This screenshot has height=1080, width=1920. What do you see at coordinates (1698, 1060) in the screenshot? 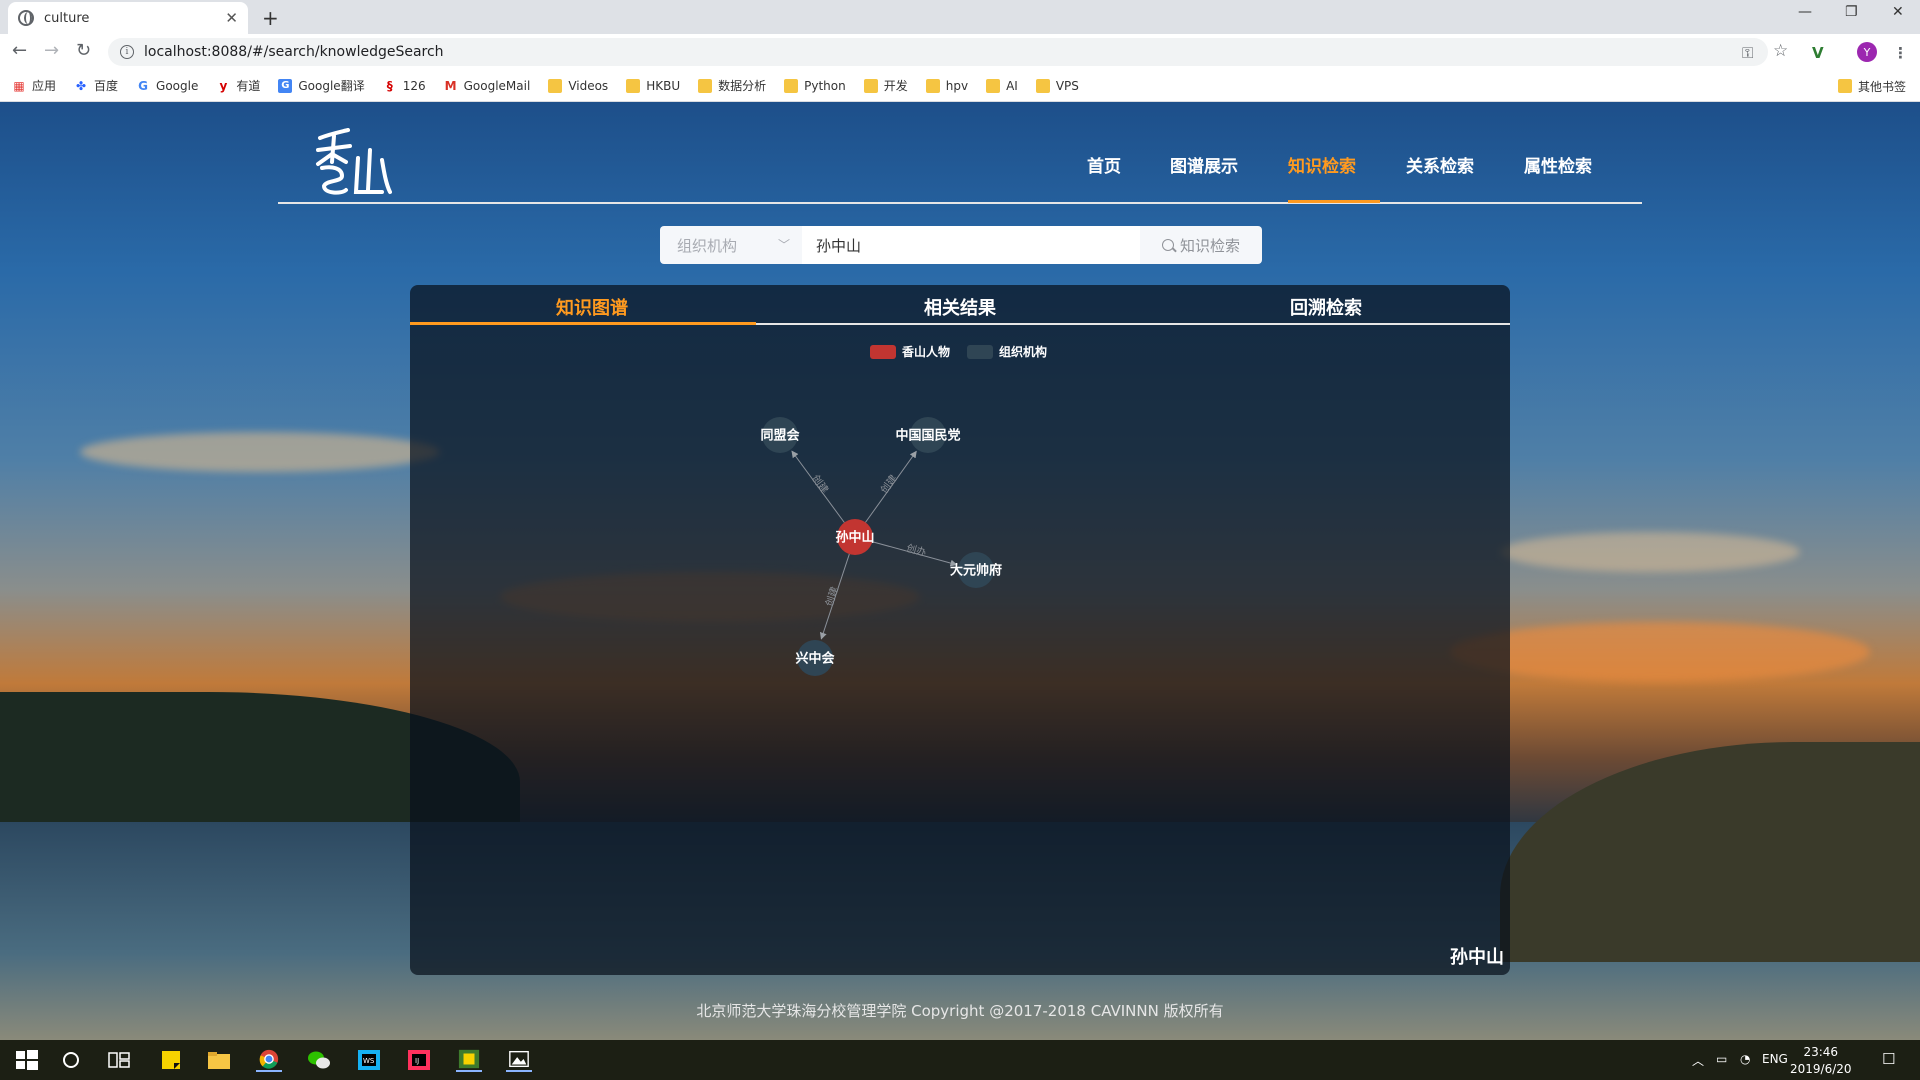
I see `tray-chevron-icon: ︿` at bounding box center [1698, 1060].